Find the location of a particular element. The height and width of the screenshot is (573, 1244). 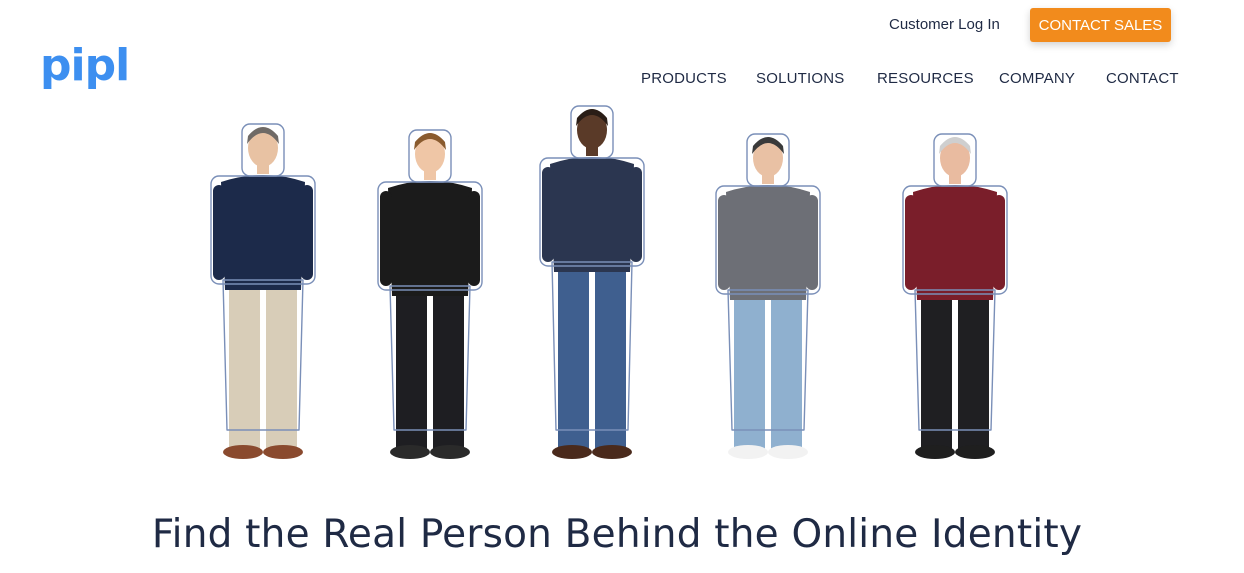

person-2-neck is located at coordinates (430, 175).